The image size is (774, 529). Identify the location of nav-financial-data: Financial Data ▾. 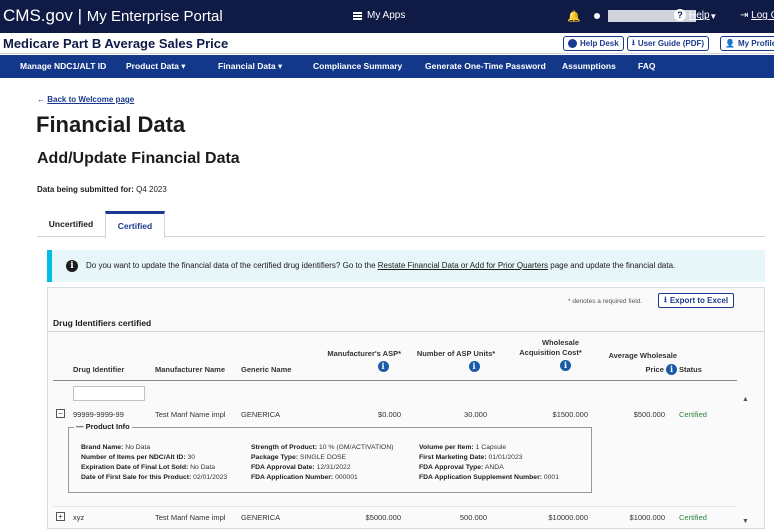
(250, 66).